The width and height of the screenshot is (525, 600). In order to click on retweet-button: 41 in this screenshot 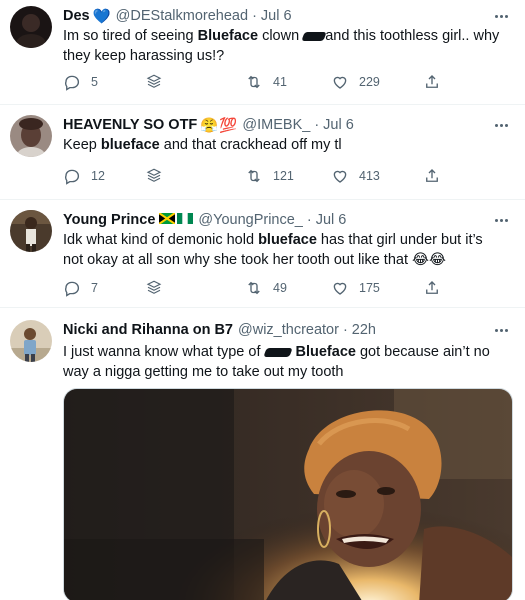, I will do `click(266, 82)`.